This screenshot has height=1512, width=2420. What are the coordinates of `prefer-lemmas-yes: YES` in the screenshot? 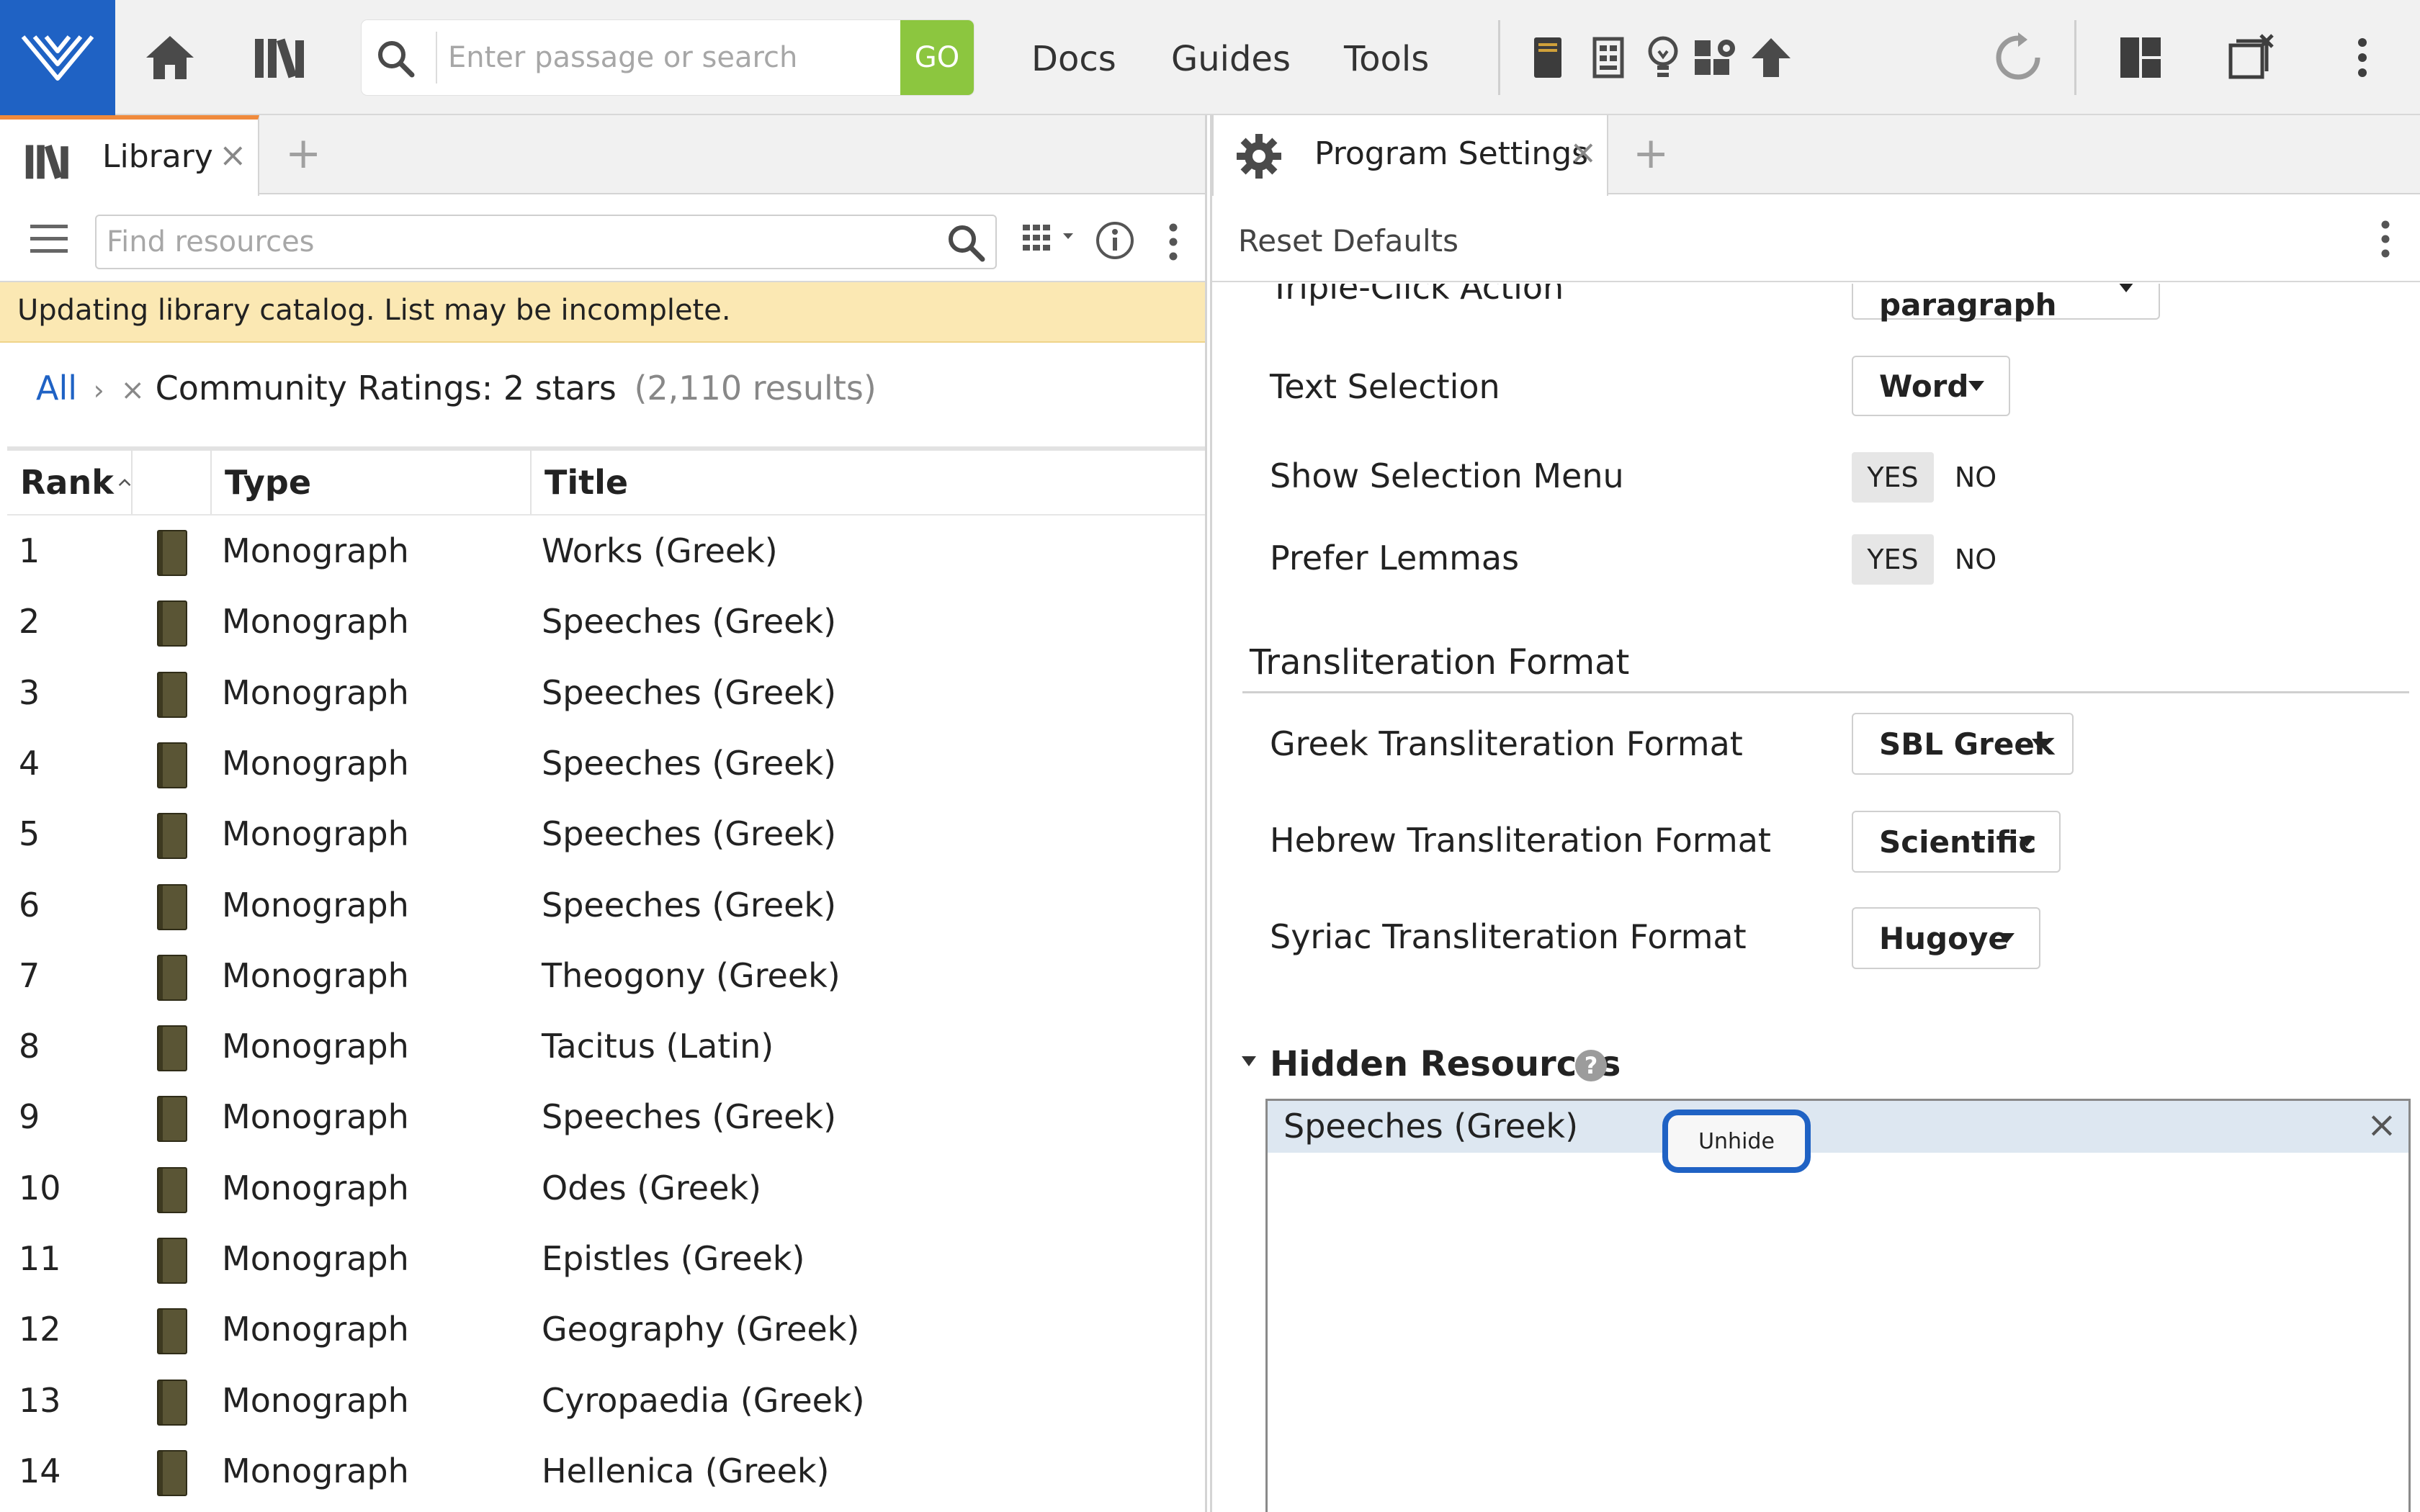 It's located at (1893, 559).